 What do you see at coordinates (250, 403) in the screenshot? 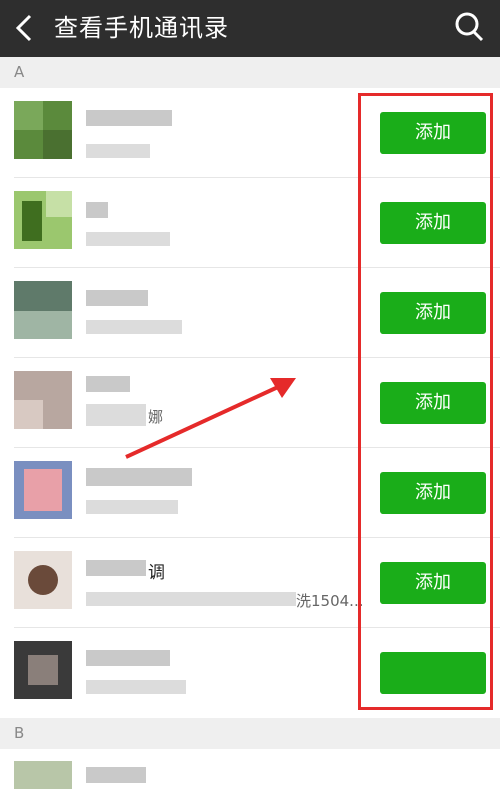
I see `contact-row: 娜 添加` at bounding box center [250, 403].